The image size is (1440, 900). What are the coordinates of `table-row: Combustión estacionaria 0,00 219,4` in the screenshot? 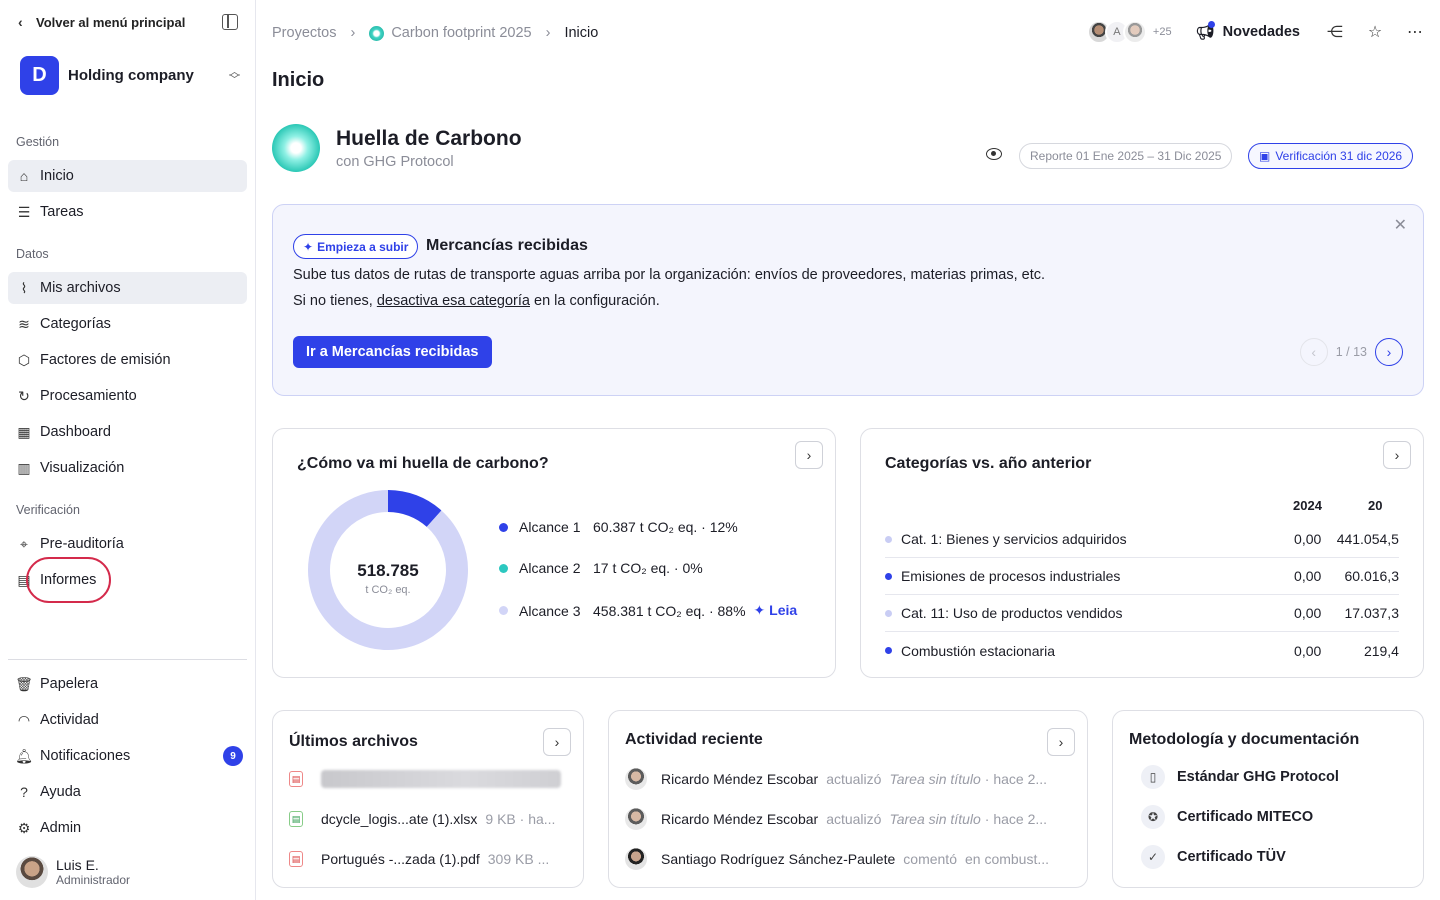 It's located at (1142, 650).